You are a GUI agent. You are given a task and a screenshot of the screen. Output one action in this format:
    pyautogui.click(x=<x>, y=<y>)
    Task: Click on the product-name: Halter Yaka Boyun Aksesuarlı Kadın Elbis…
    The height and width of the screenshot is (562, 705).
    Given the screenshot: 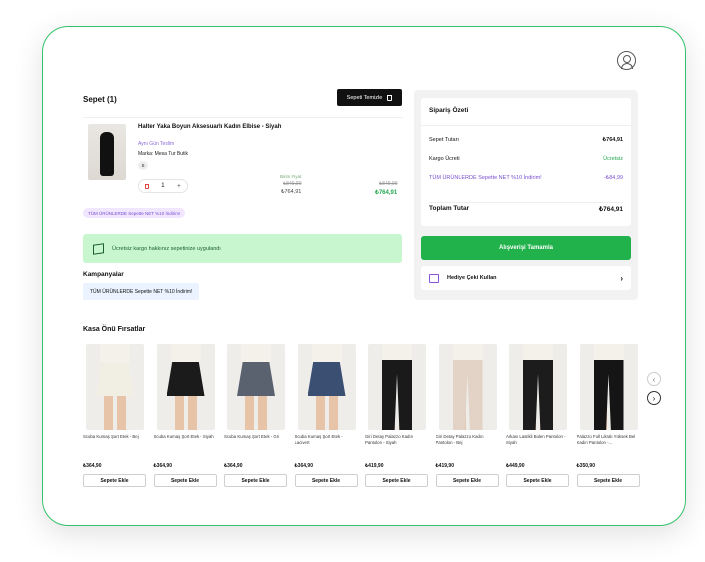 What is the action you would take?
    pyautogui.click(x=209, y=127)
    